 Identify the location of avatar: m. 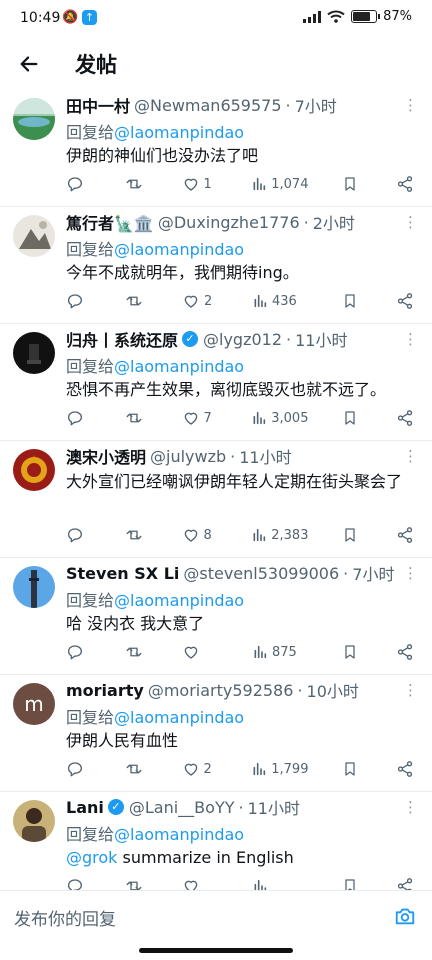
(34, 704).